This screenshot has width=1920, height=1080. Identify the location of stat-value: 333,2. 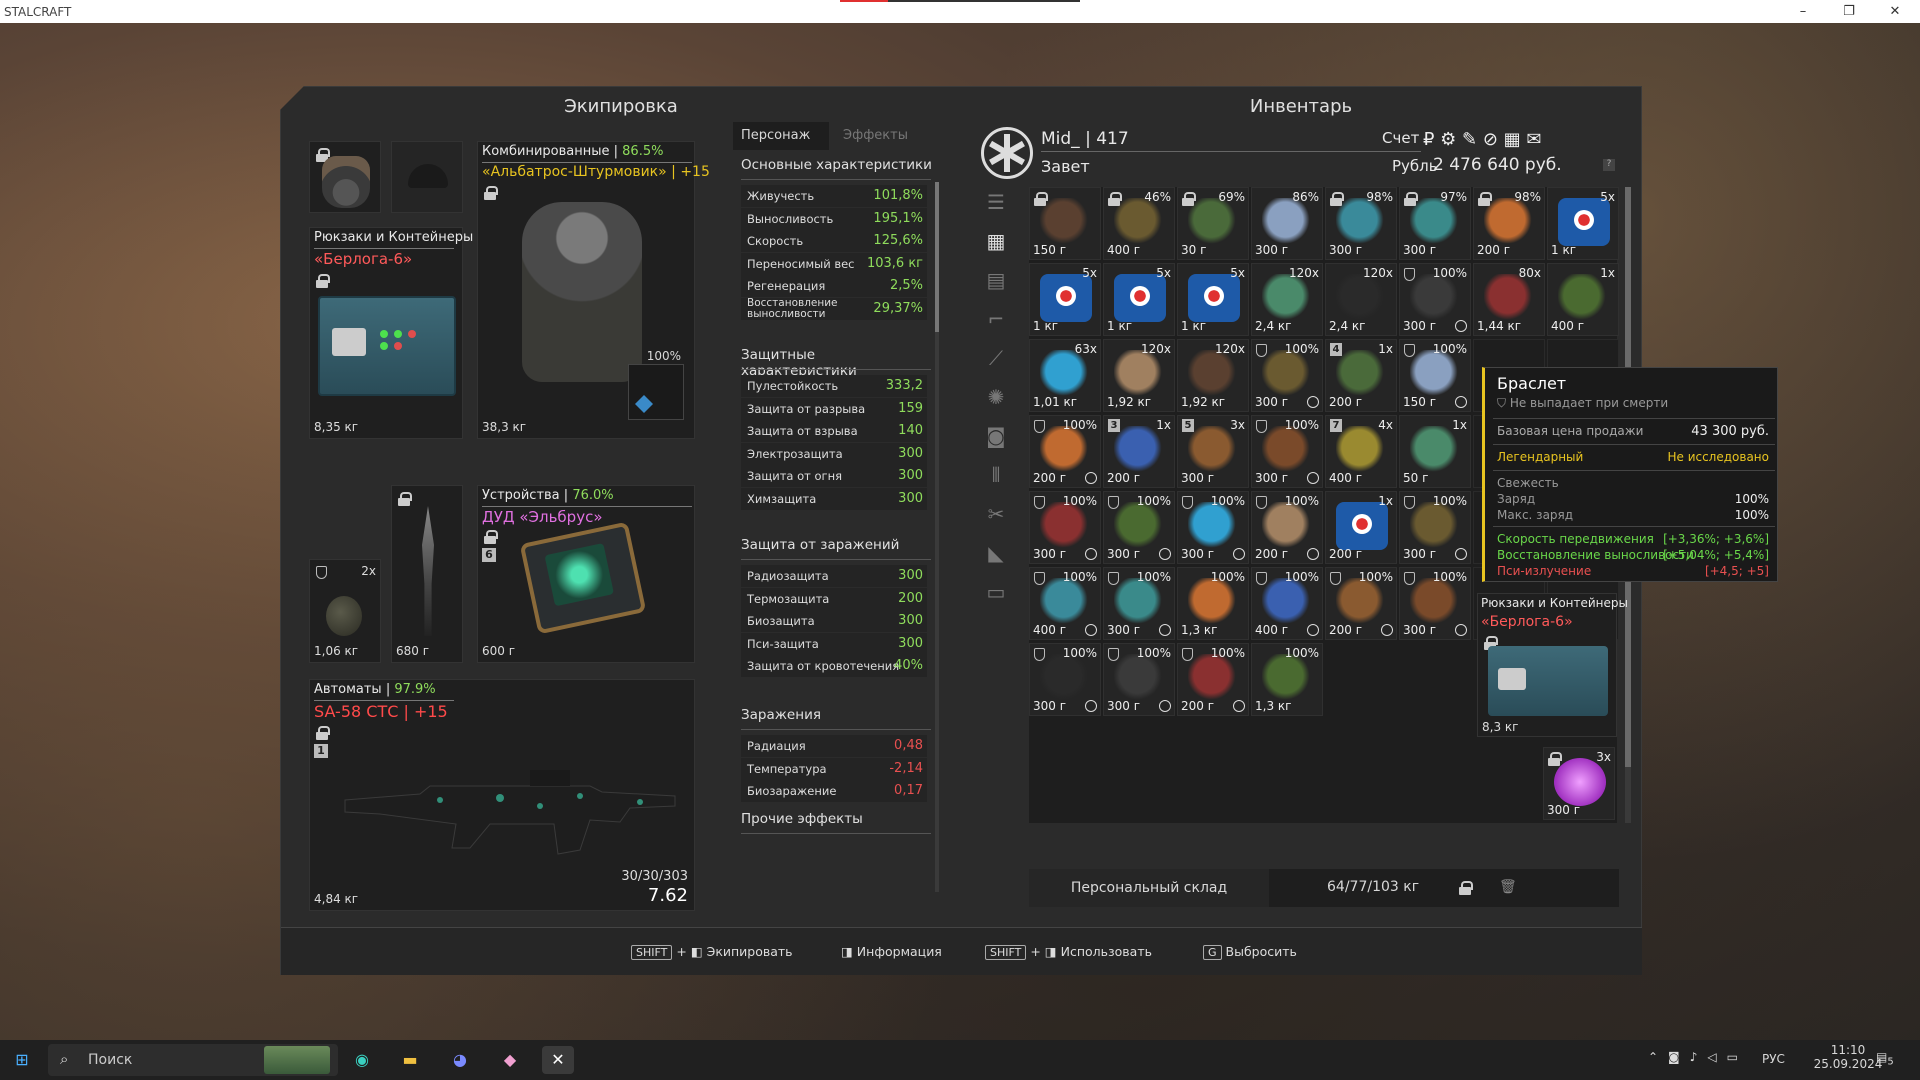
(904, 385).